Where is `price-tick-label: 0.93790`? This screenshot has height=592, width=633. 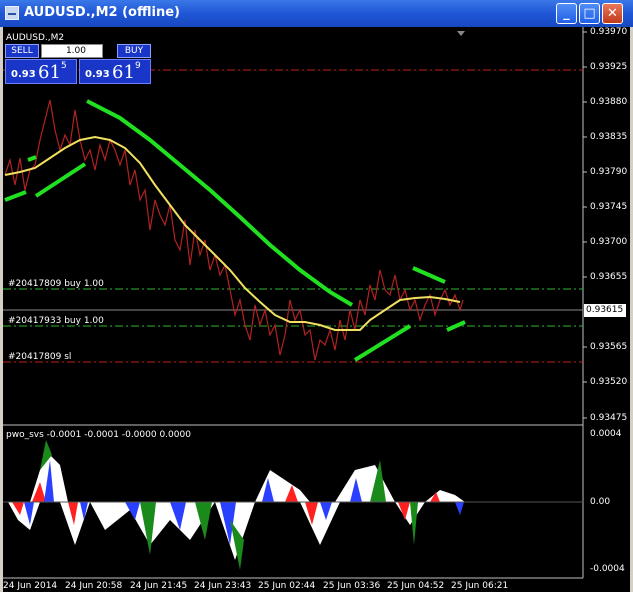
price-tick-label: 0.93790 is located at coordinates (609, 172).